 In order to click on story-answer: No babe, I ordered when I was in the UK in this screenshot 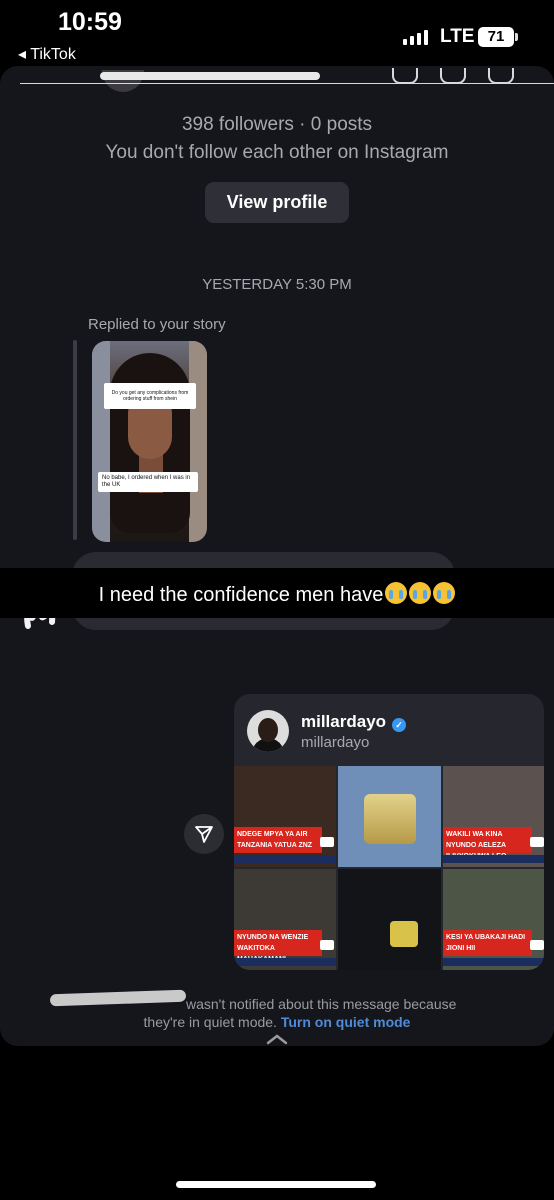, I will do `click(148, 482)`.